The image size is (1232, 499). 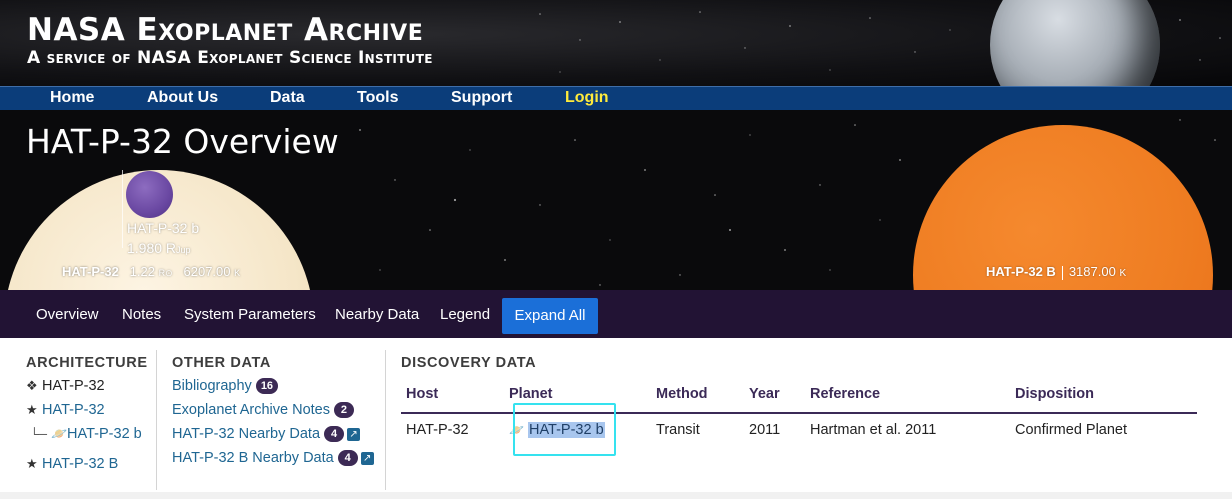 I want to click on system-label: HAT-P-32, so click(x=73, y=386).